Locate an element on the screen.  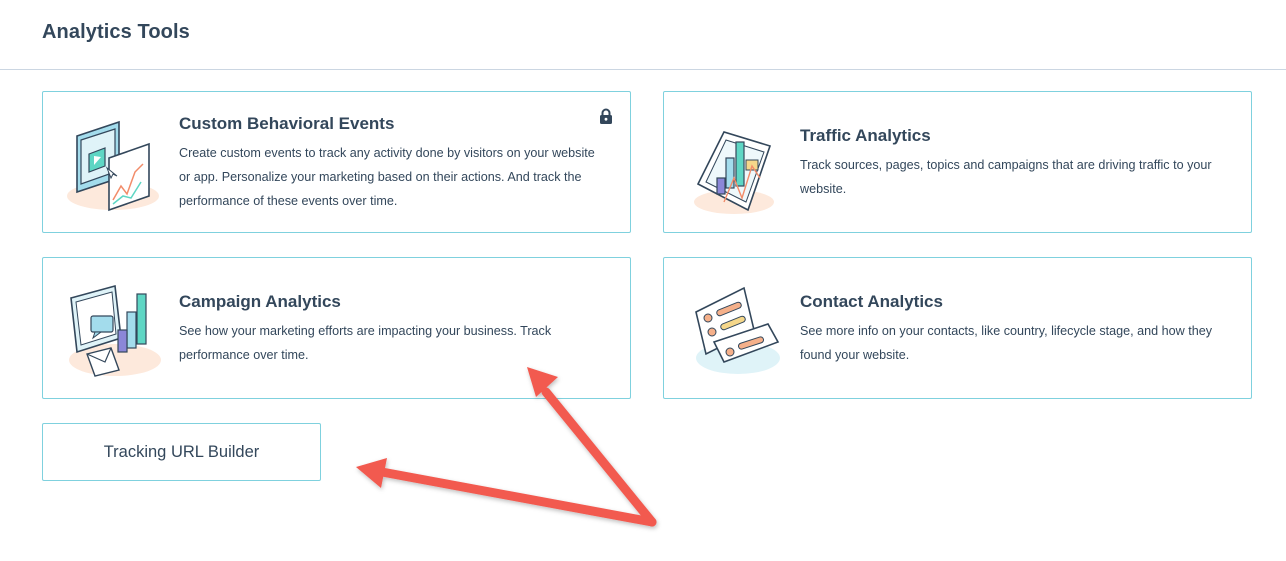
card-title: Custom Behavioral Events is located at coordinates (287, 123).